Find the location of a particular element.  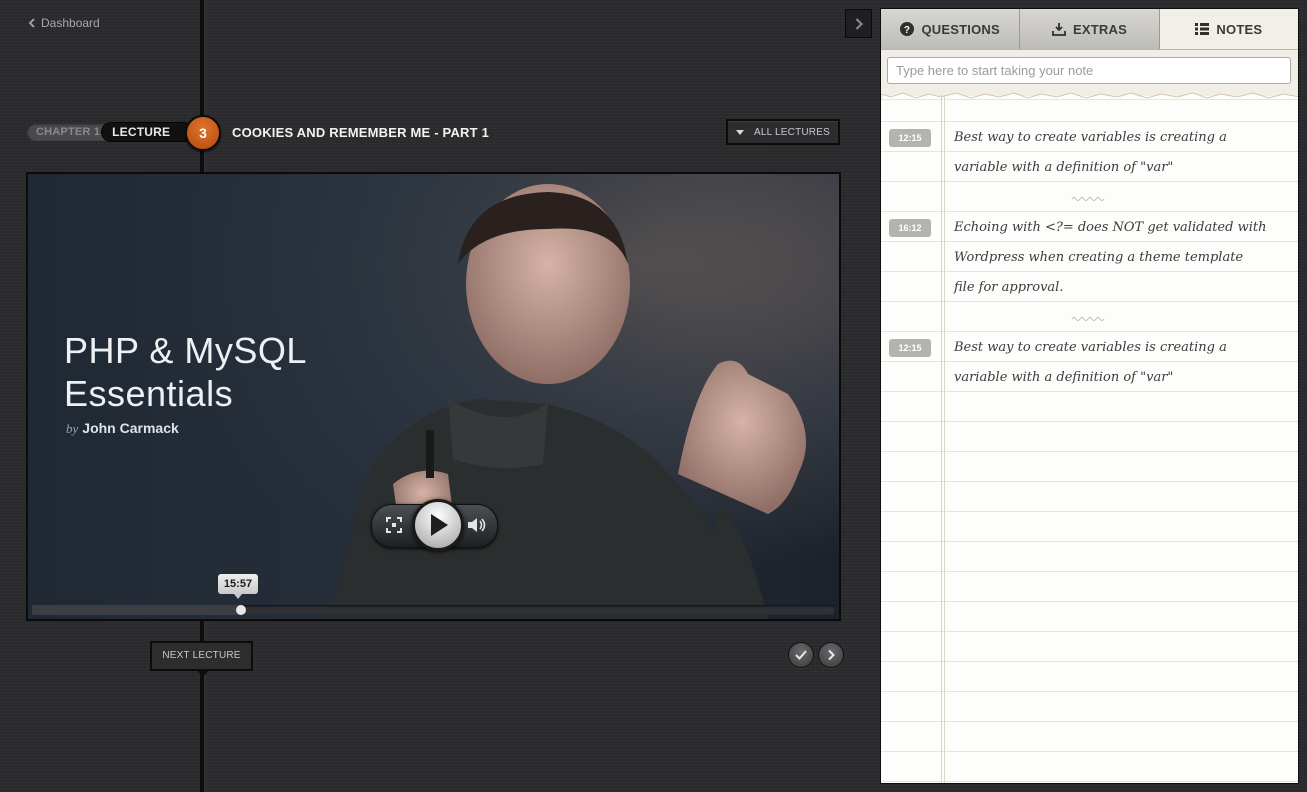

course-title: PHP & MySQL Essentials is located at coordinates (185, 372).